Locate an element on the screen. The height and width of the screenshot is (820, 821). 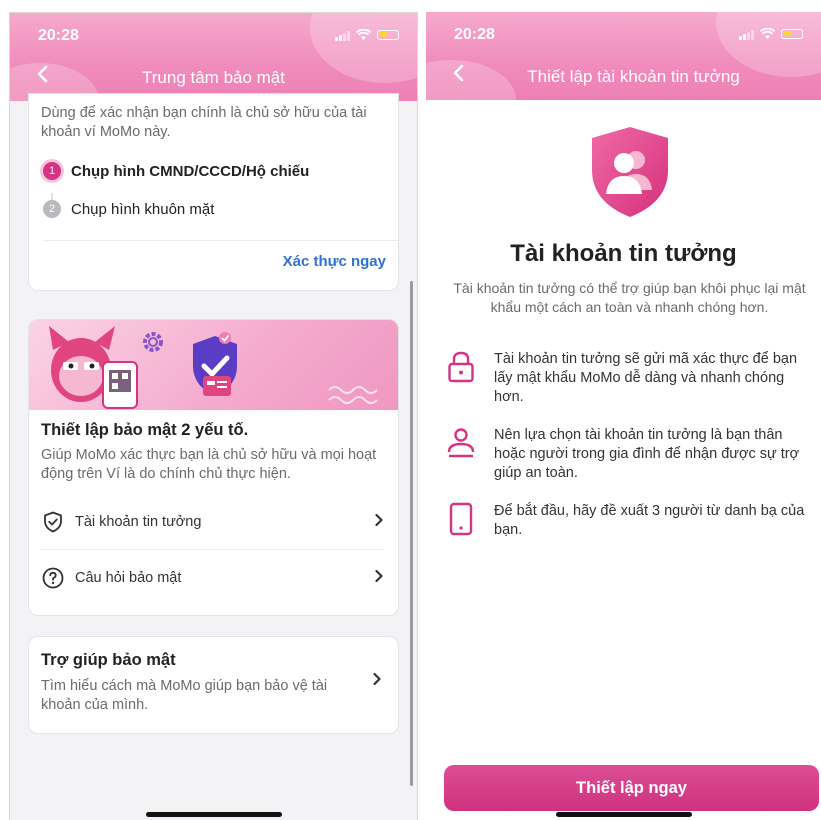
setup-now-button: Thiết lập ngay is located at coordinates (631, 788).